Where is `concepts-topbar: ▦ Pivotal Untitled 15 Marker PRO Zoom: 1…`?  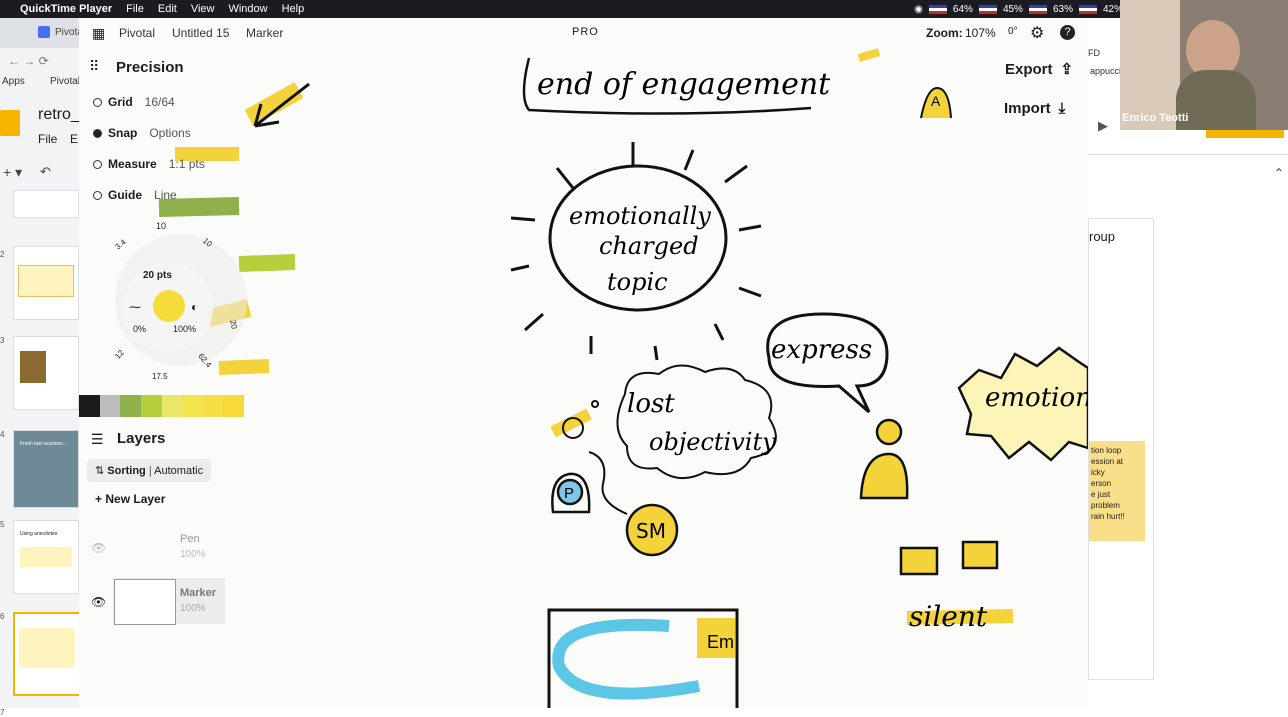
concepts-topbar: ▦ Pivotal Untitled 15 Marker PRO Zoom: 1… is located at coordinates (583, 32).